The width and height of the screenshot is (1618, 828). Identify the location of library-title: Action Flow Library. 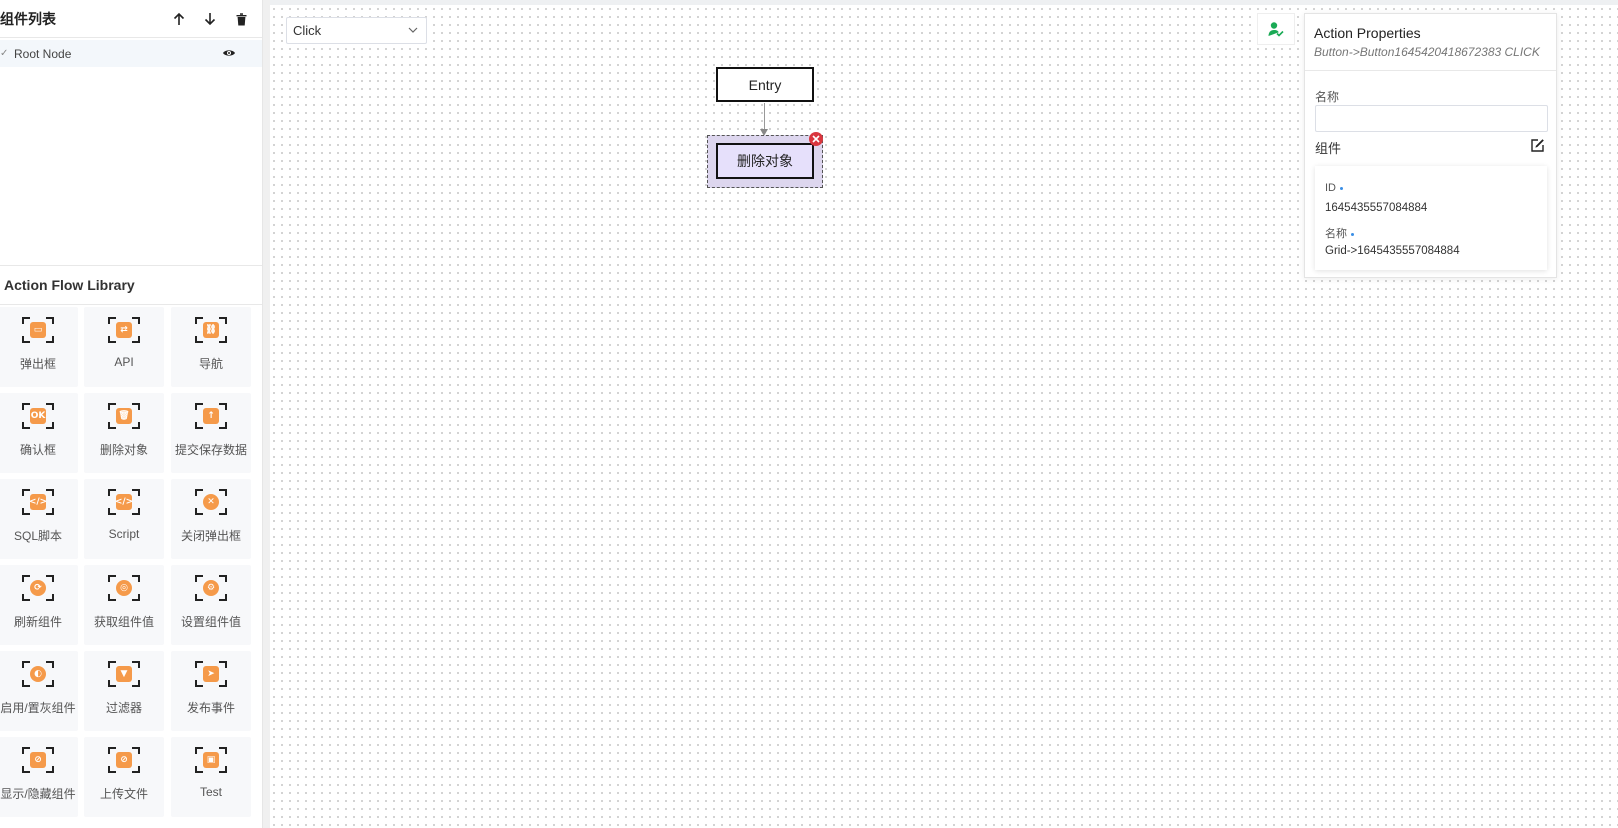
(69, 285).